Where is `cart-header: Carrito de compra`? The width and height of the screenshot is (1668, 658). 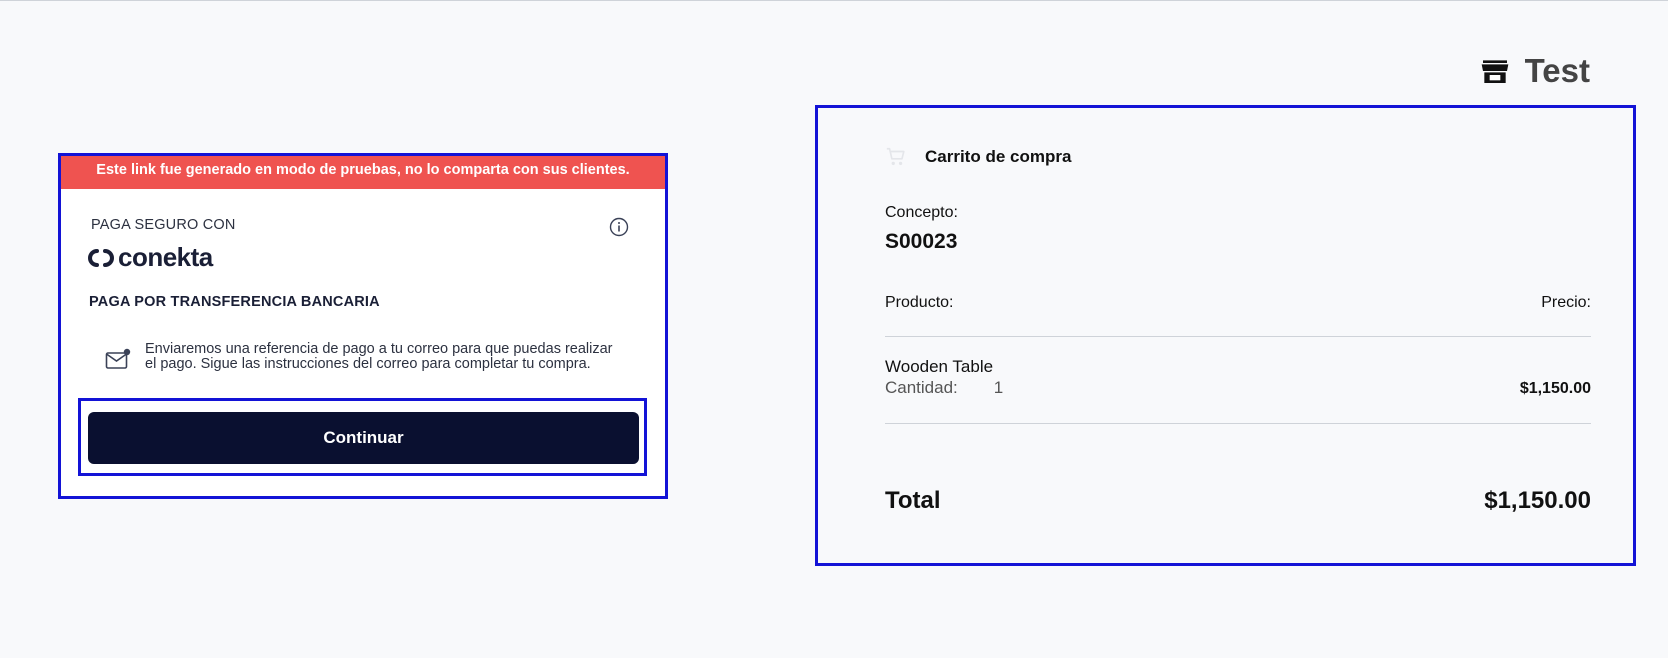 cart-header: Carrito de compra is located at coordinates (978, 157).